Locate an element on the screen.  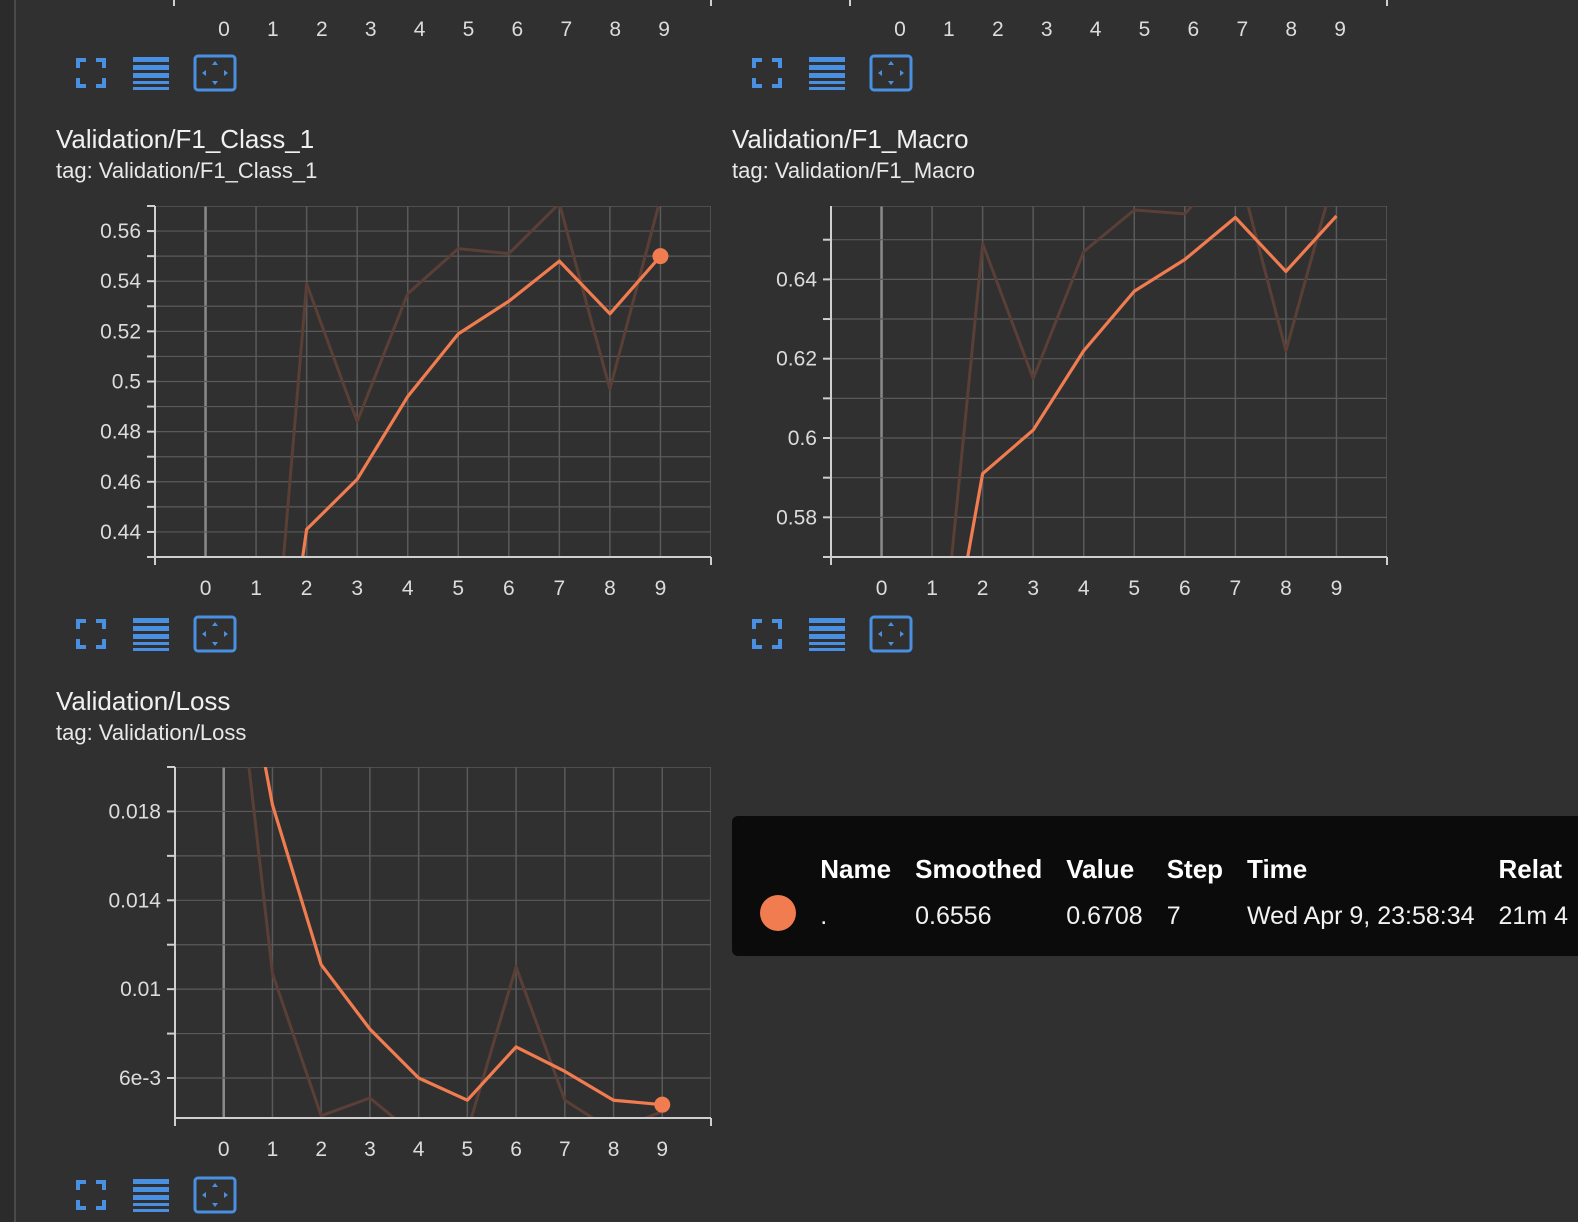
card-tag-f1-class-1: tag: Validation/F1_Class_1 is located at coordinates (187, 170).